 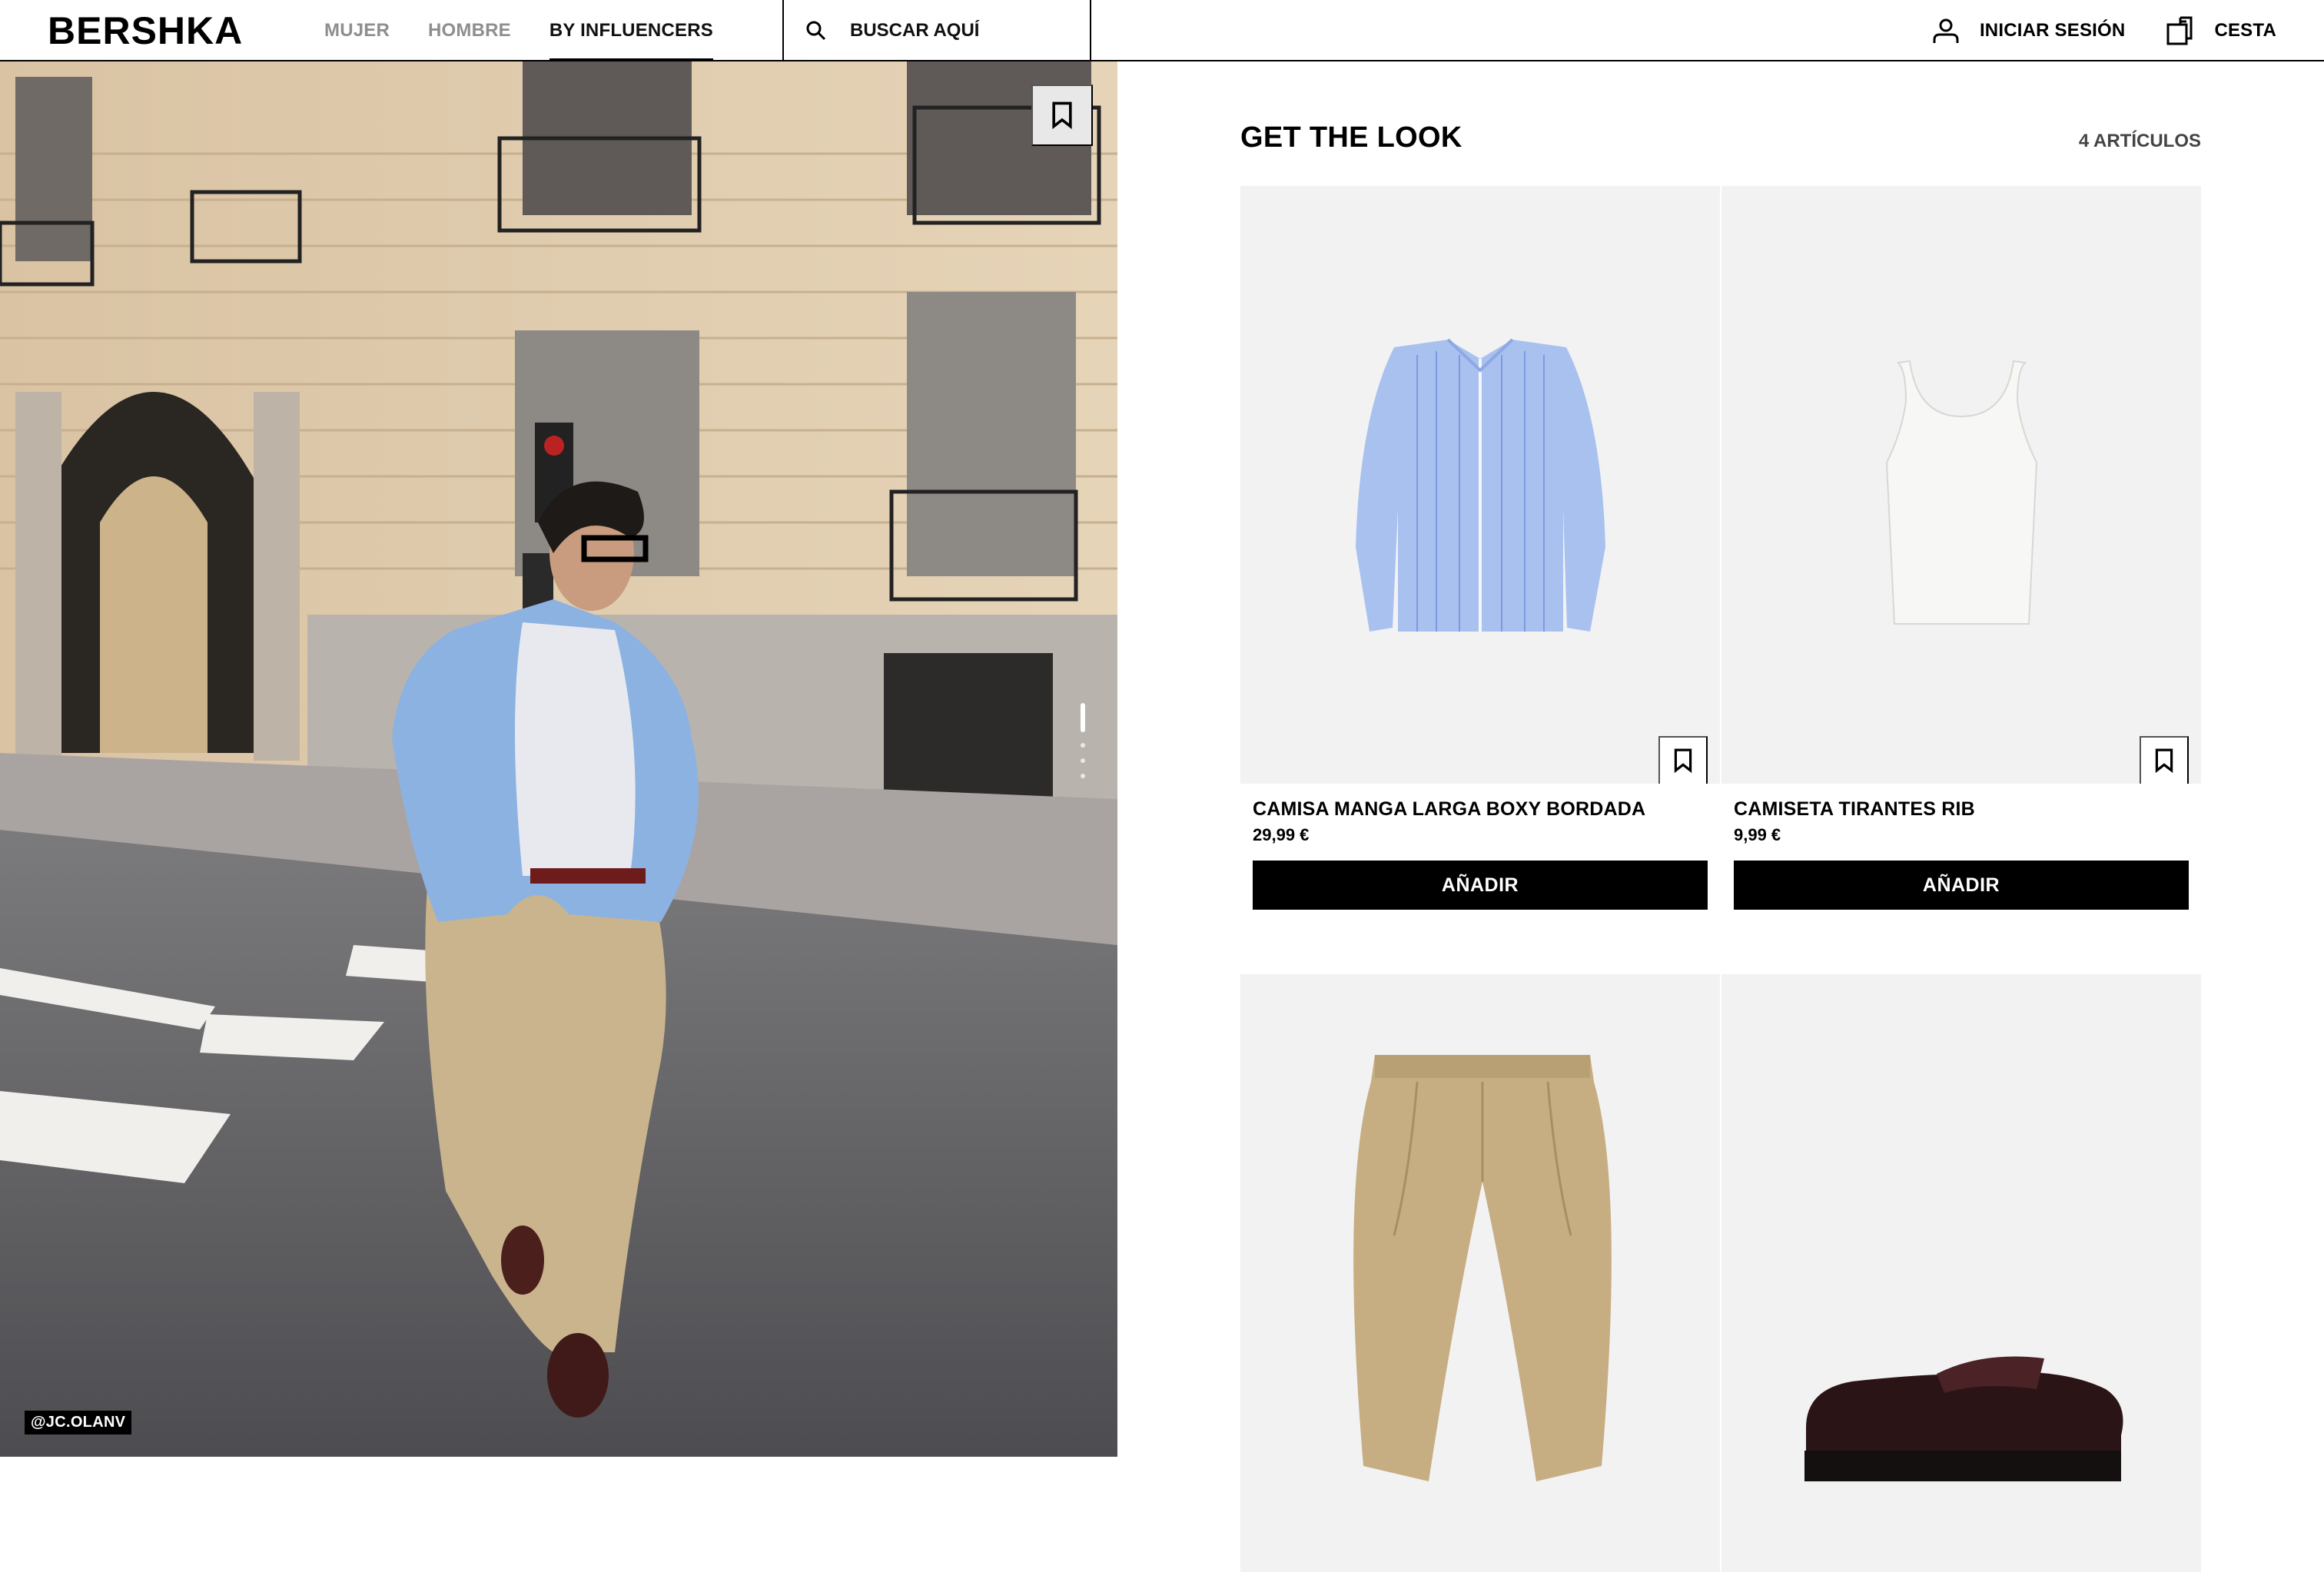 I want to click on search-box, so click(x=936, y=30).